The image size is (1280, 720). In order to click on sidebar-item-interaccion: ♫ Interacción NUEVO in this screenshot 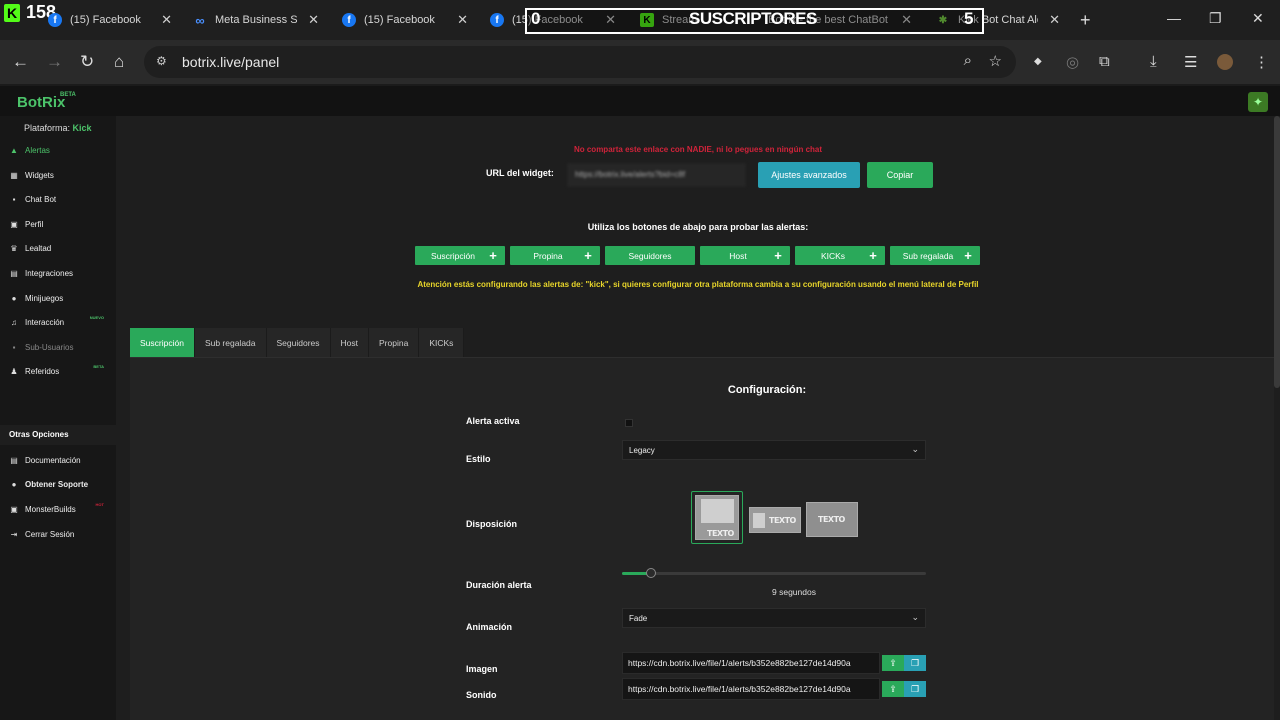, I will do `click(60, 322)`.